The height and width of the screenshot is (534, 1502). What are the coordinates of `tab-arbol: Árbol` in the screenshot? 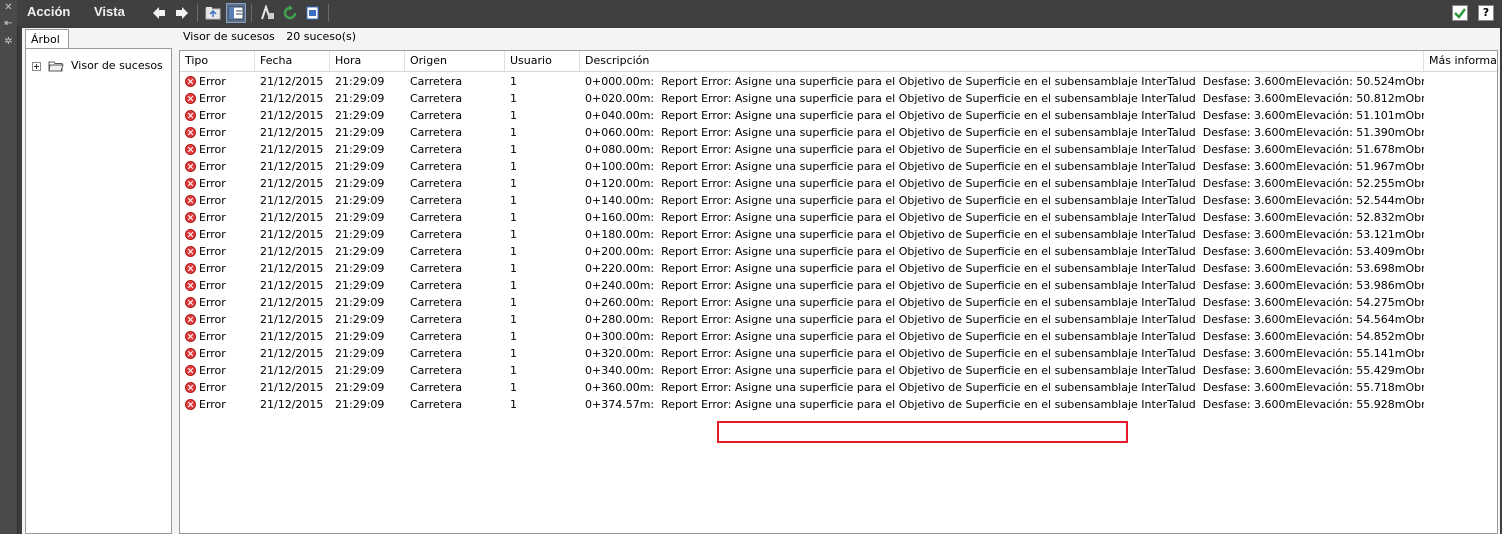 It's located at (47, 38).